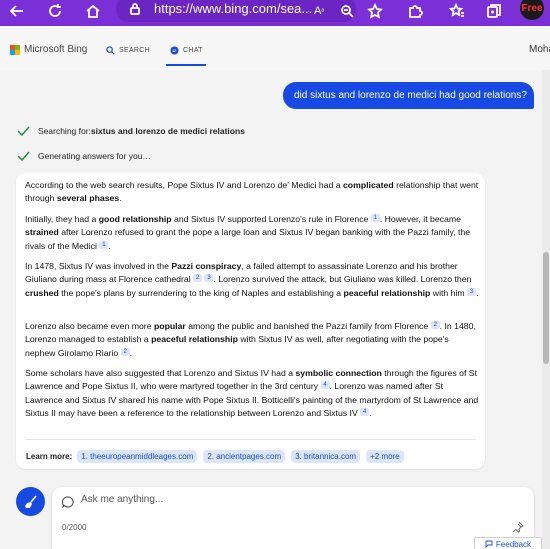 This screenshot has width=550, height=549. Describe the element at coordinates (293, 518) in the screenshot. I see `chat-composer: 0/2000` at that location.